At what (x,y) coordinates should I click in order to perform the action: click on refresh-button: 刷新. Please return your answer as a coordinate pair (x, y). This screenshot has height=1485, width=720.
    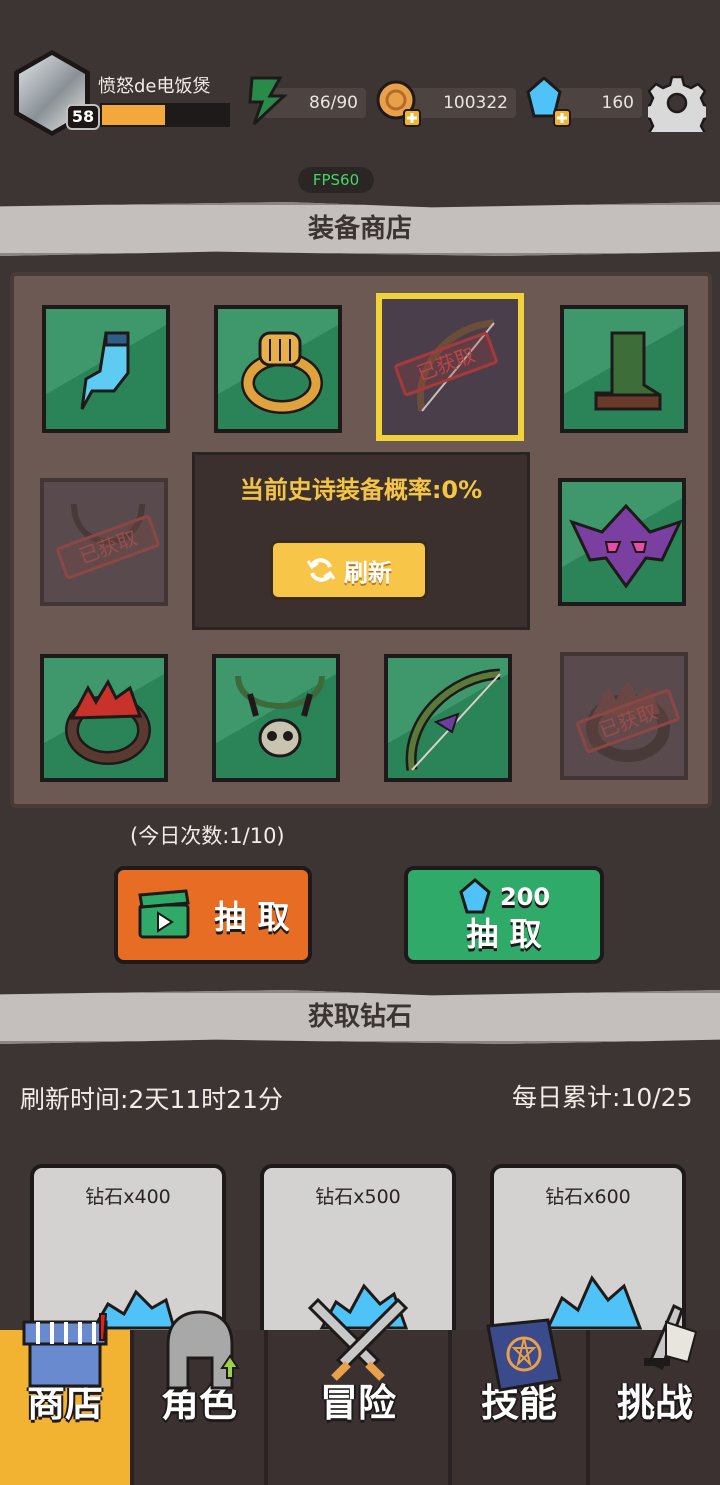
    Looking at the image, I should click on (349, 570).